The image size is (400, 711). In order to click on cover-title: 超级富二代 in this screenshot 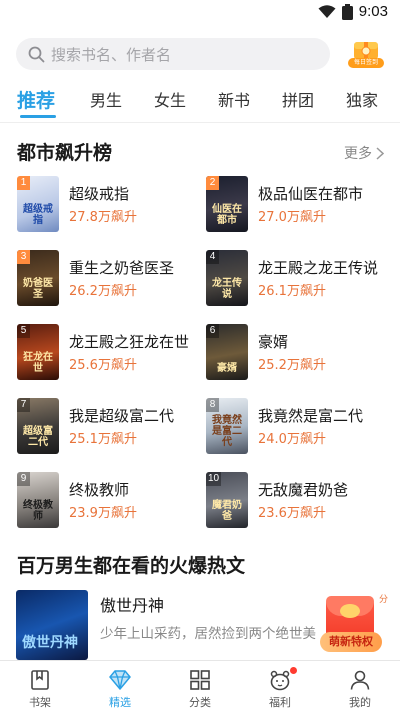, I will do `click(38, 437)`.